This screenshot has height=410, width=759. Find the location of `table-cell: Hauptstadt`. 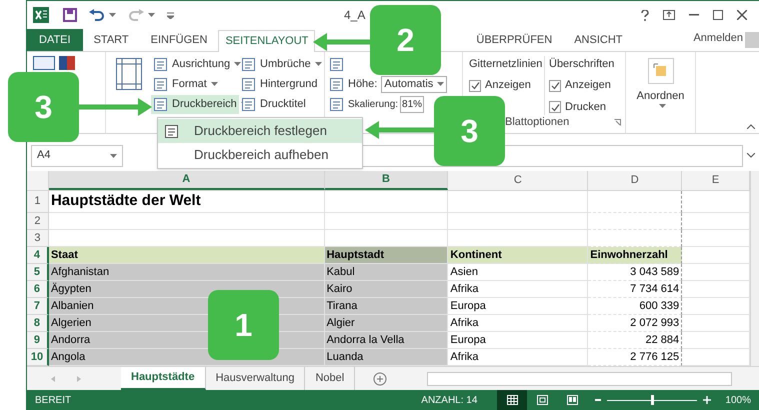

table-cell: Hauptstadt is located at coordinates (386, 255).